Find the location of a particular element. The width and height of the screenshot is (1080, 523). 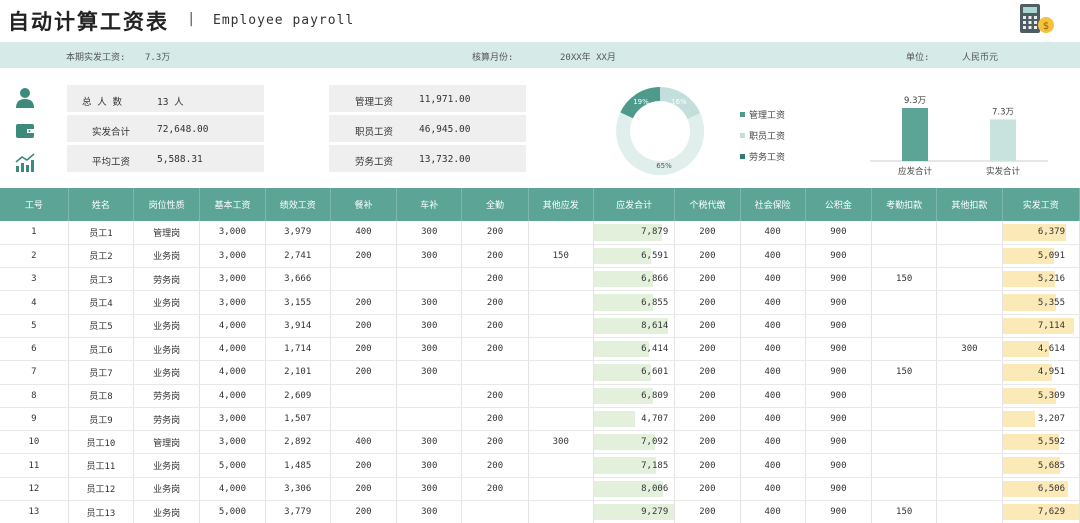

table-cell: 5,216 is located at coordinates (1041, 279).